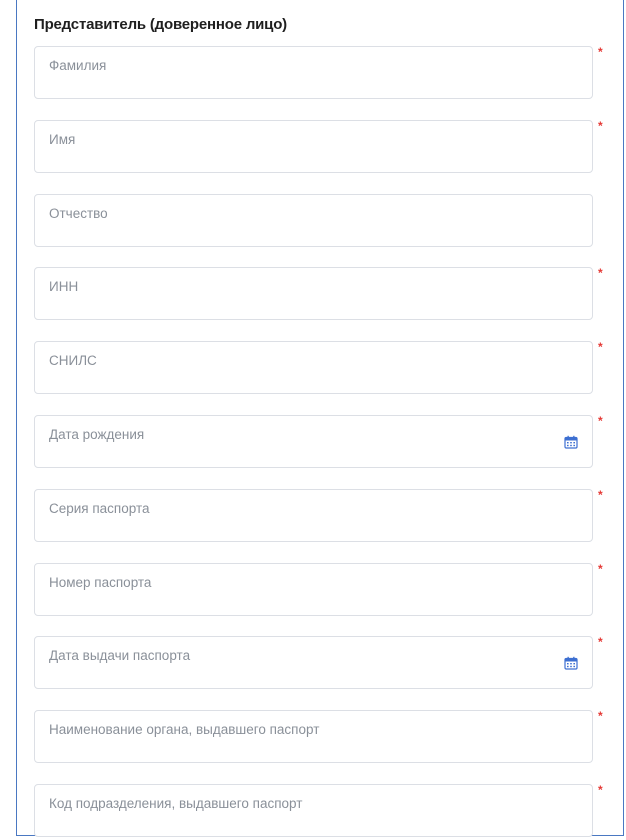 Image resolution: width=626 pixels, height=840 pixels. Describe the element at coordinates (176, 803) in the screenshot. I see `field-placeholder: Код подразделения, выдавшего паспорт` at that location.